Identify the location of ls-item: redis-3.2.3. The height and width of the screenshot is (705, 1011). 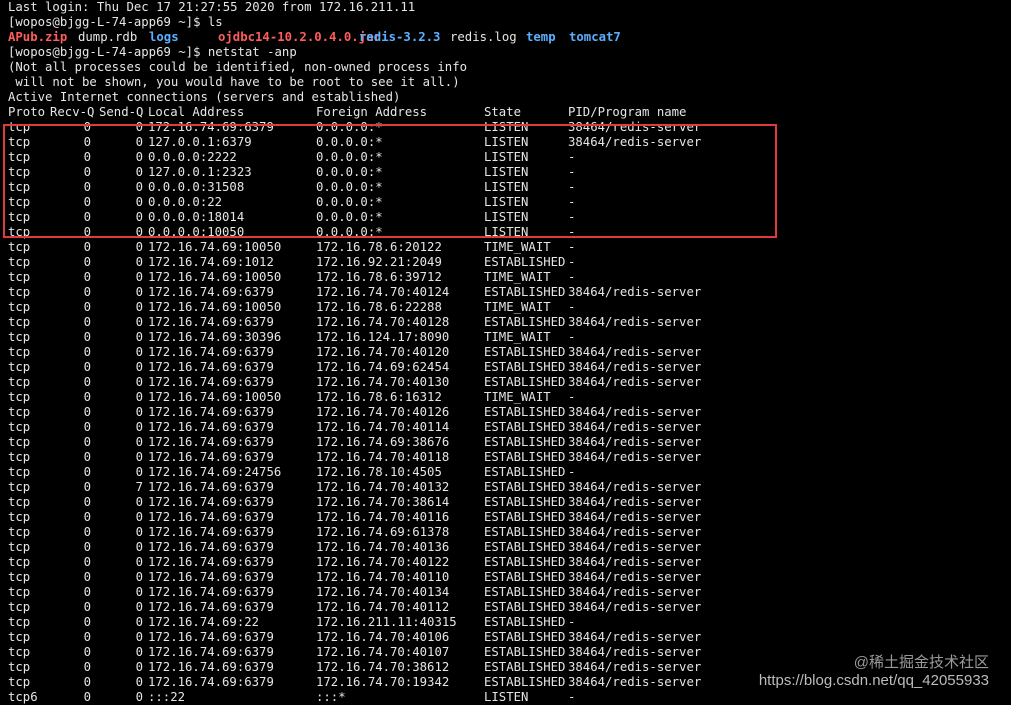
(400, 37).